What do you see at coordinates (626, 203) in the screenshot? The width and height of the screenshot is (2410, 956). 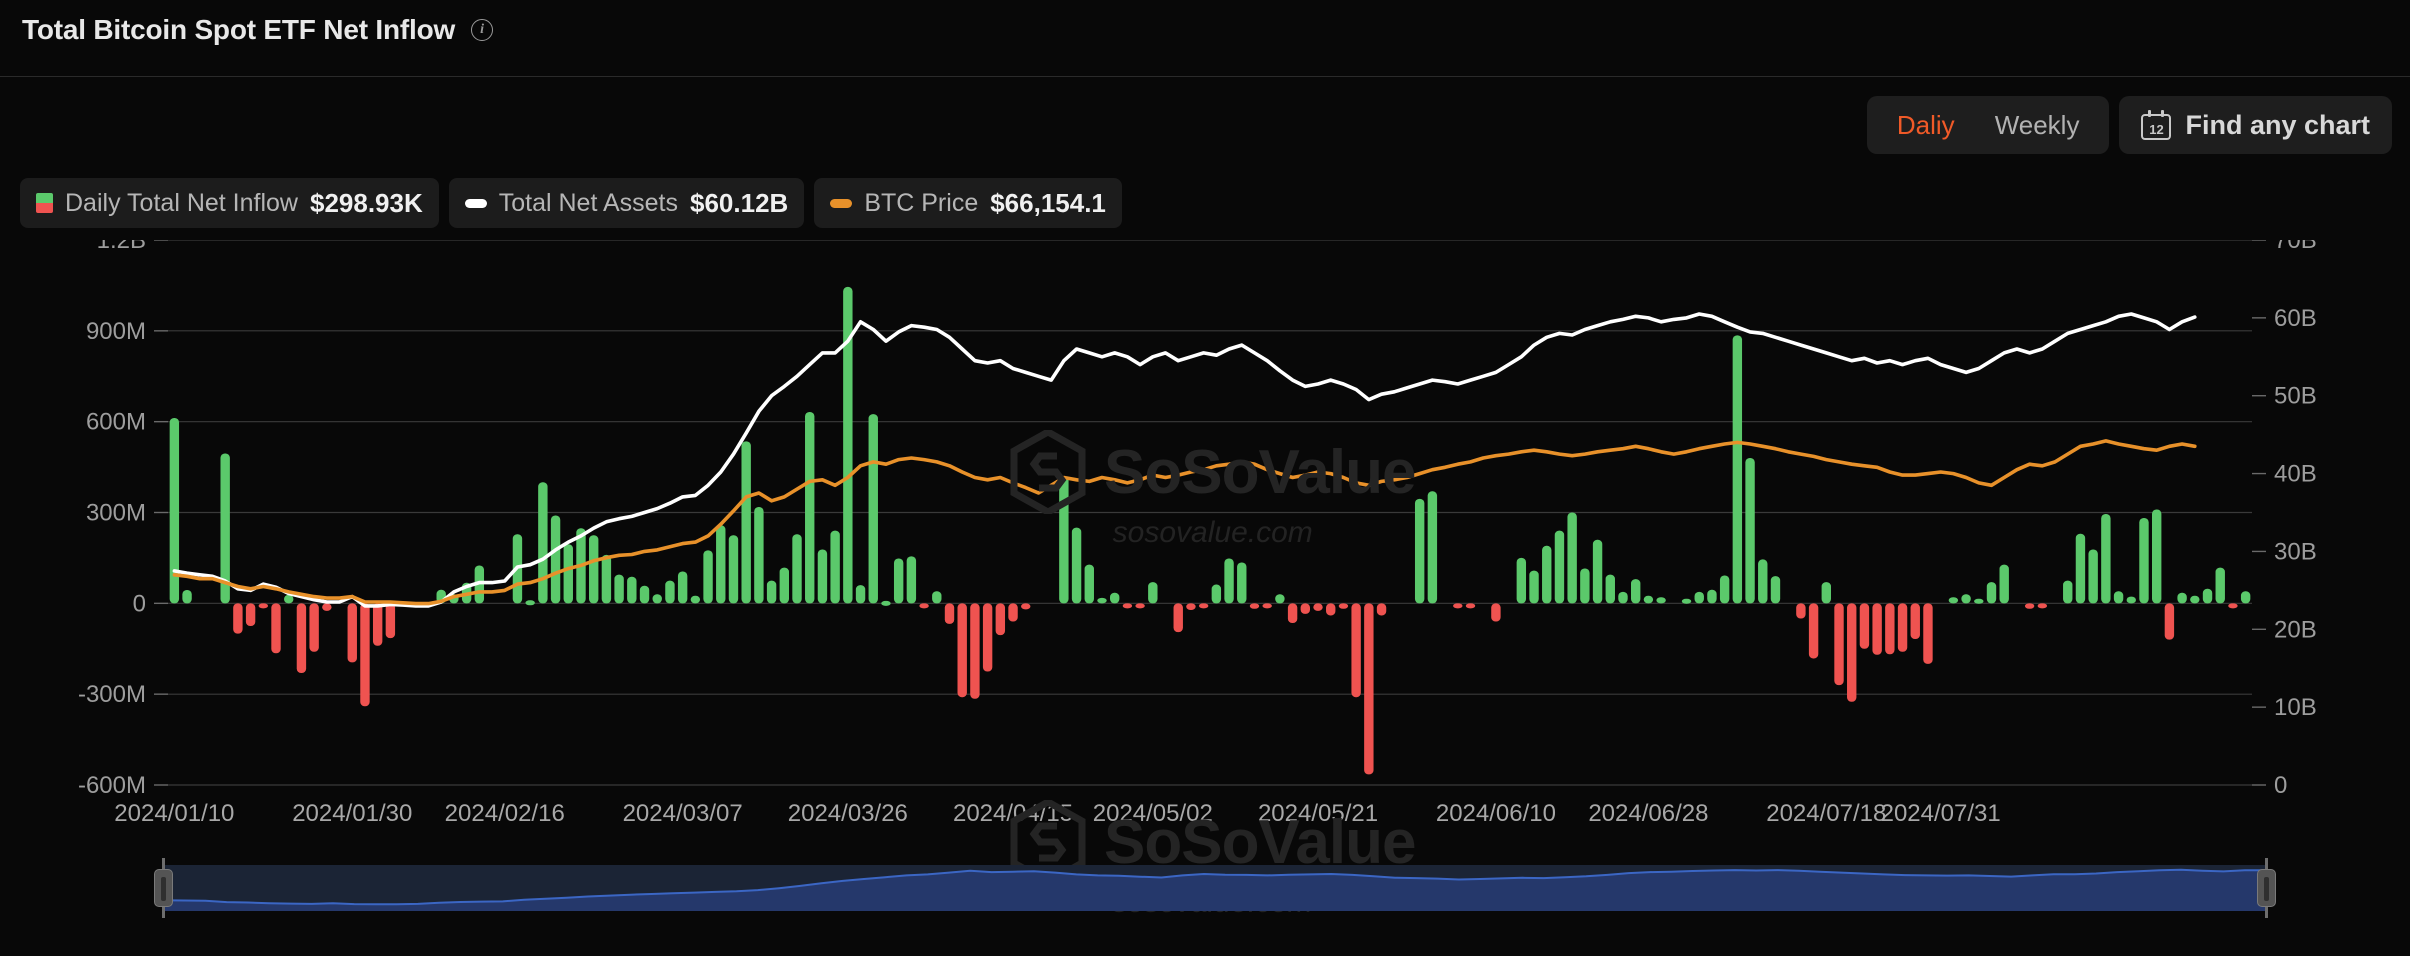 I see `legend-item-total-net-assets: Total Net Assets $60.12B` at bounding box center [626, 203].